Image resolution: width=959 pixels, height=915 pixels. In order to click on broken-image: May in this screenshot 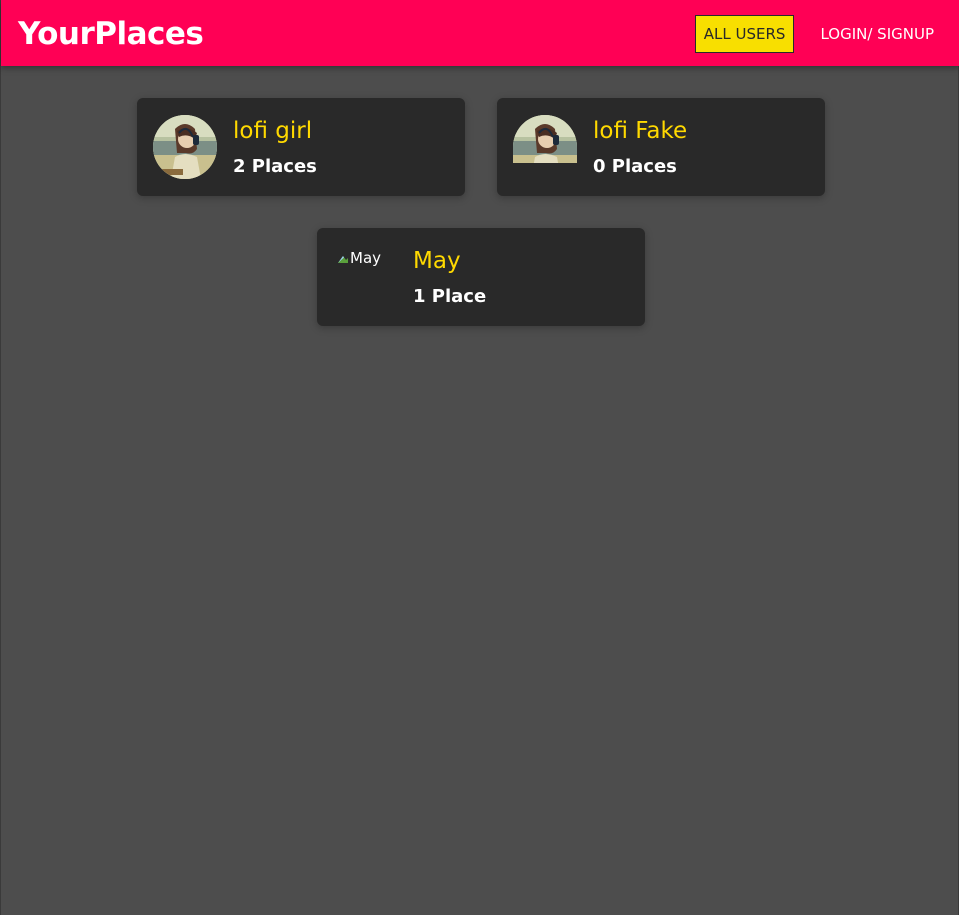, I will do `click(359, 258)`.